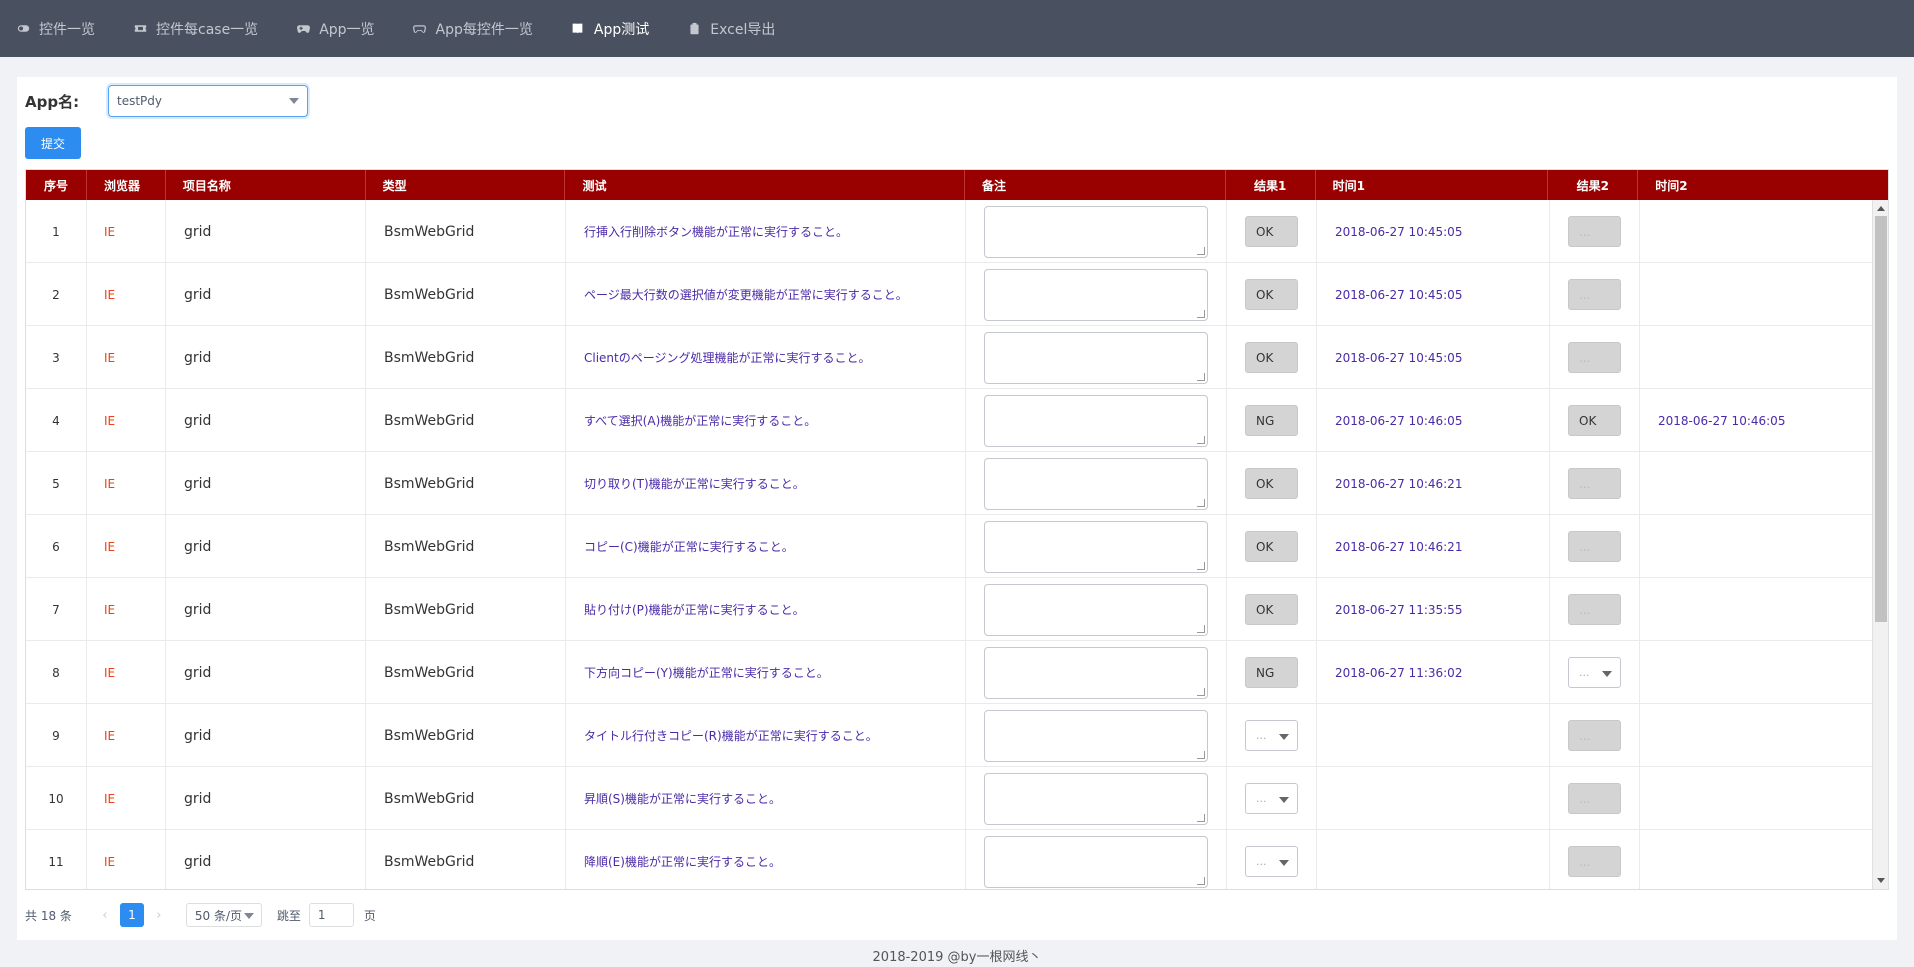 This screenshot has height=967, width=1914. I want to click on col-header-time1: 时间1, so click(1432, 185).